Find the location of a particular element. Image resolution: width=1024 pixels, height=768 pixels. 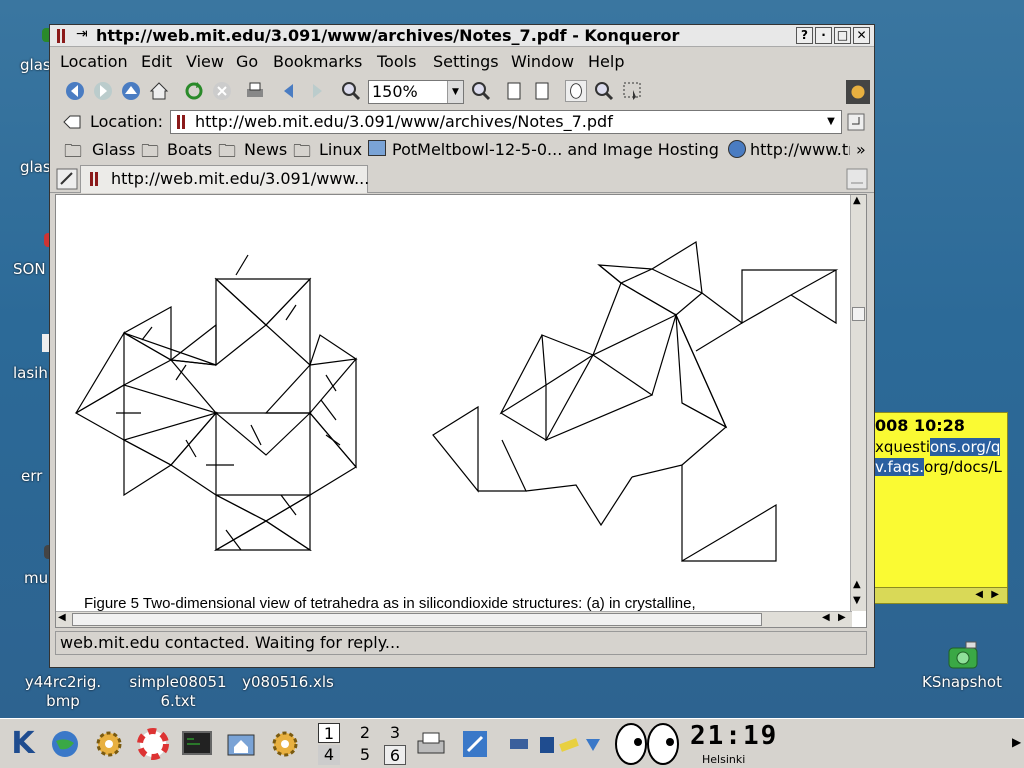

printer-icon is located at coordinates (431, 744).